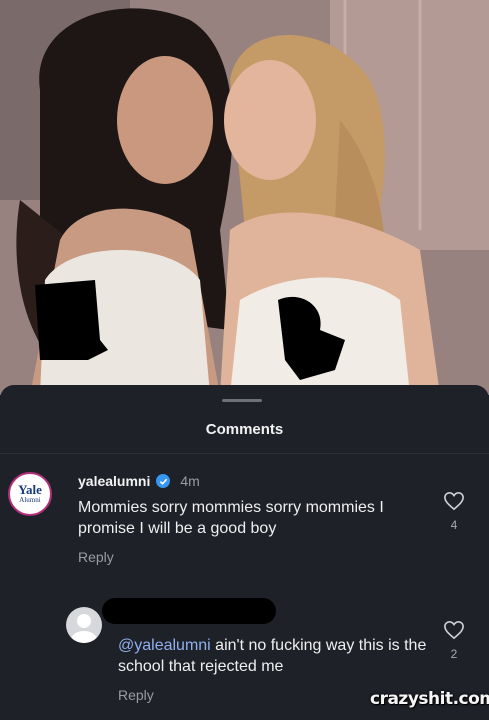  Describe the element at coordinates (30, 500) in the screenshot. I see `avatar-logo-line2: Alumni` at that location.